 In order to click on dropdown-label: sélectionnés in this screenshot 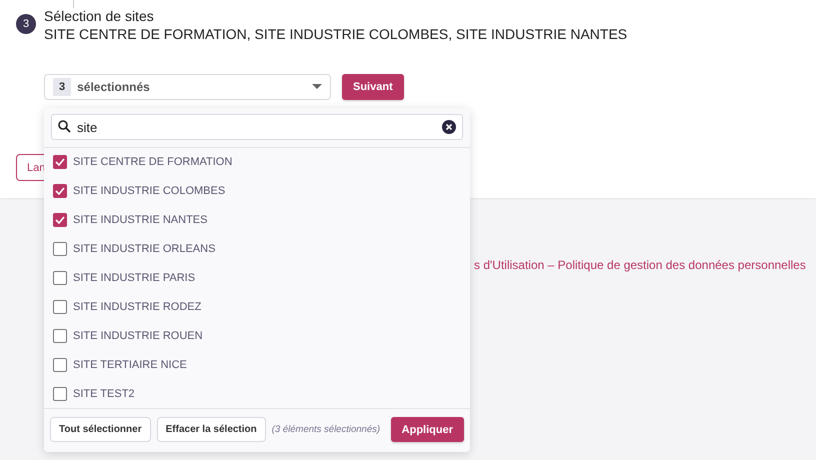, I will do `click(114, 87)`.